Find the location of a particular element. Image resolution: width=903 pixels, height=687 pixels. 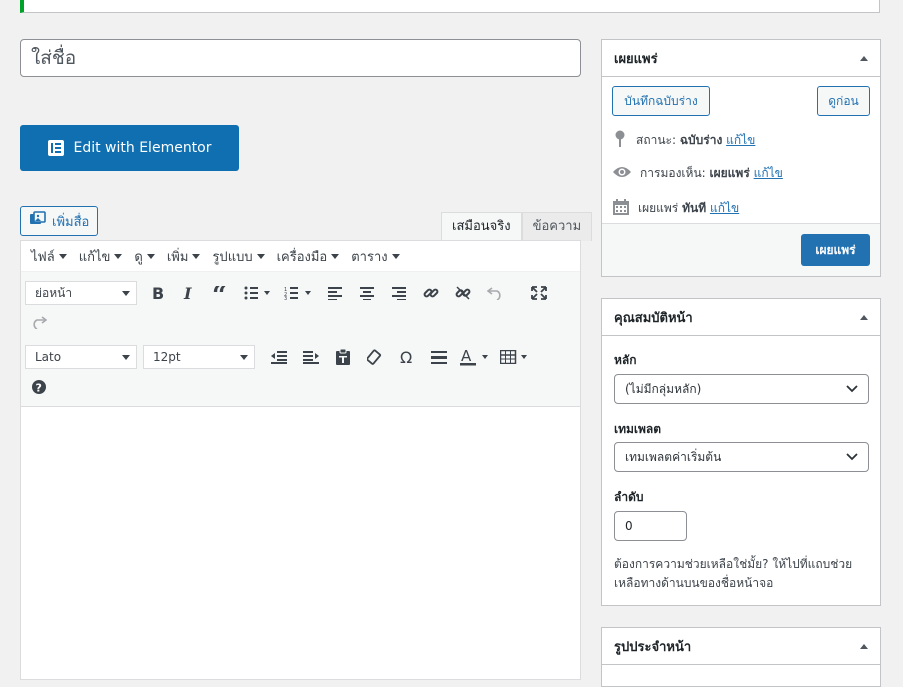

menu-table: ตาราง is located at coordinates (375, 256).